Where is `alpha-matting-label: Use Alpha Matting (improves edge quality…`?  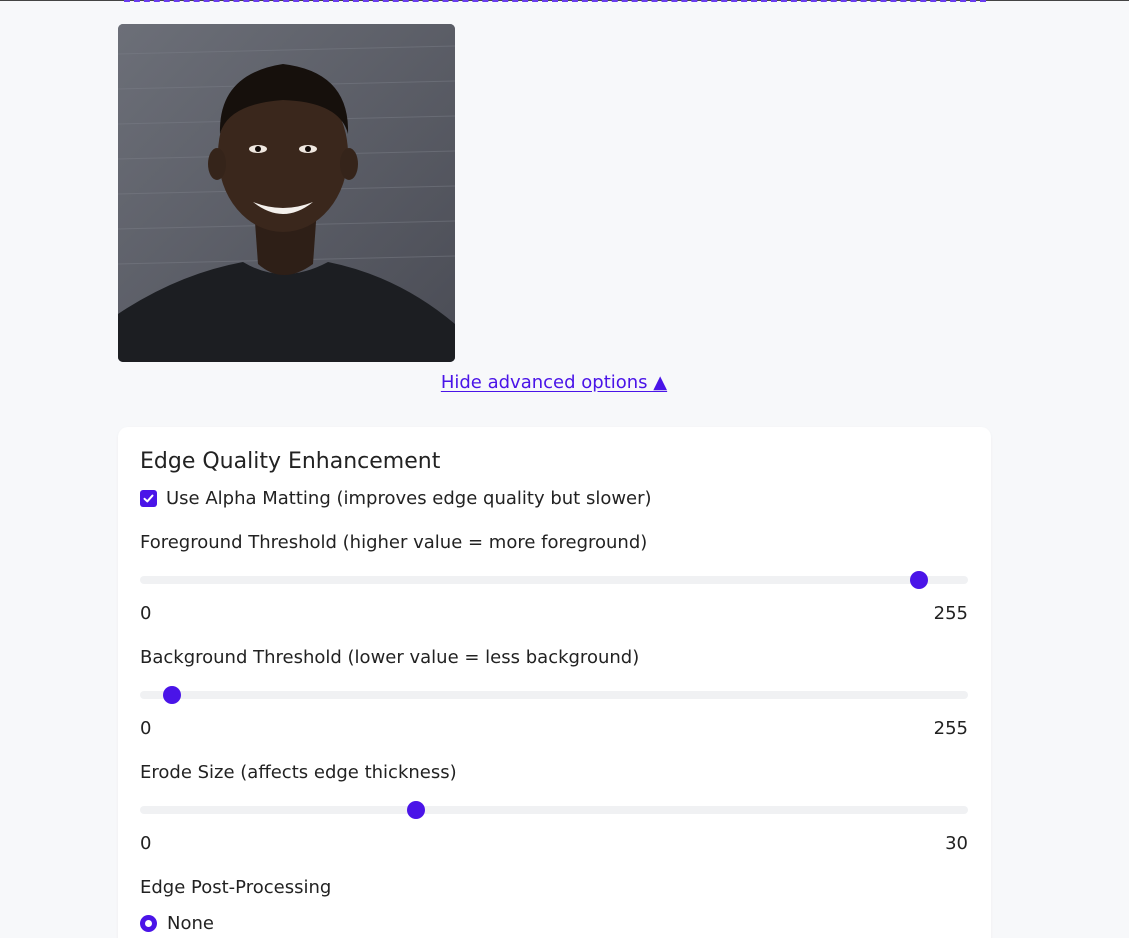
alpha-matting-label: Use Alpha Matting (improves edge quality… is located at coordinates (409, 498).